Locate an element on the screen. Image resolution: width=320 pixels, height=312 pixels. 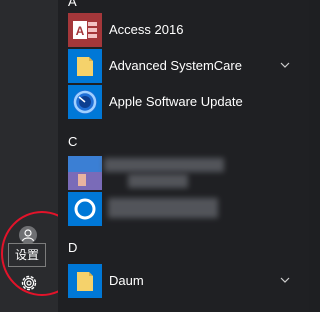
access-icon: A is located at coordinates (85, 30).